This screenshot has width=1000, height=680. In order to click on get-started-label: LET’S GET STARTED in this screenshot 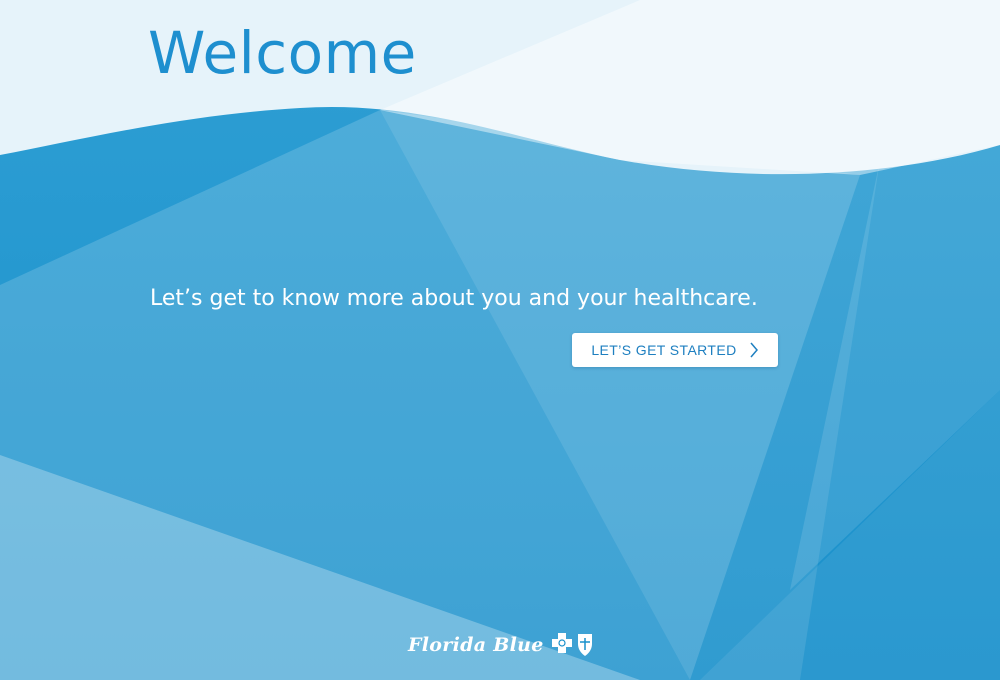, I will do `click(664, 350)`.